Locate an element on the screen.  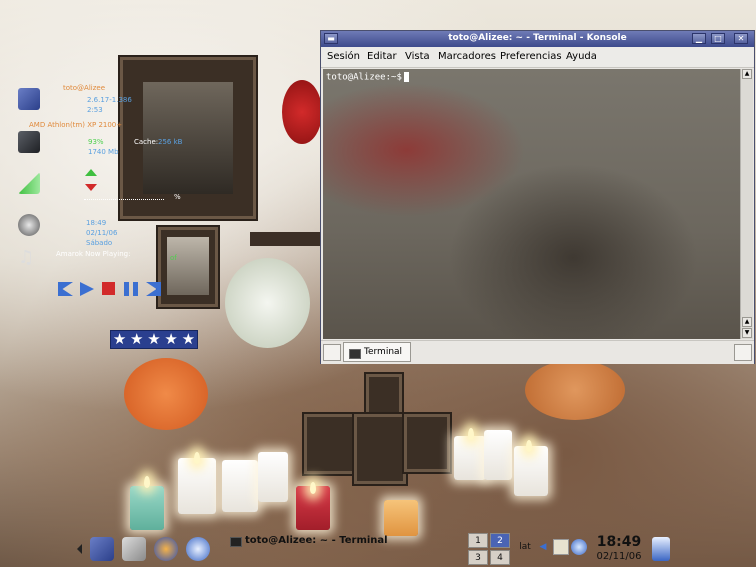
close-button: ✕ is located at coordinates (741, 38).